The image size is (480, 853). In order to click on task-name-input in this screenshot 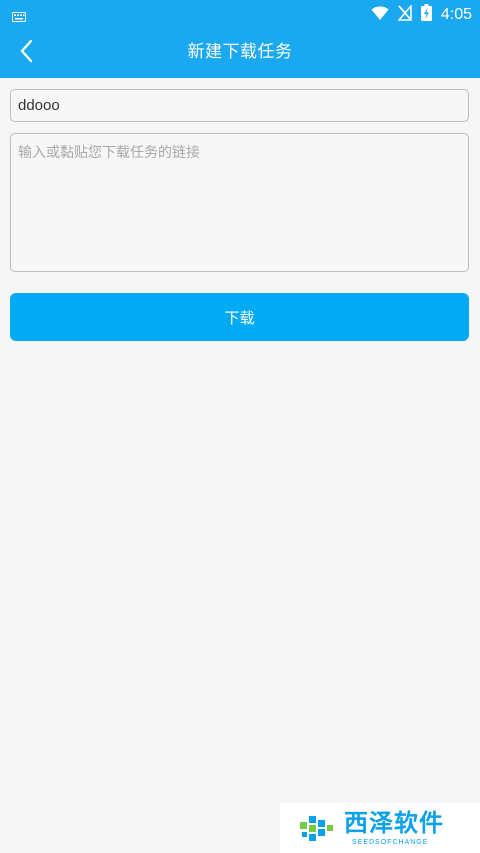, I will do `click(239, 105)`.